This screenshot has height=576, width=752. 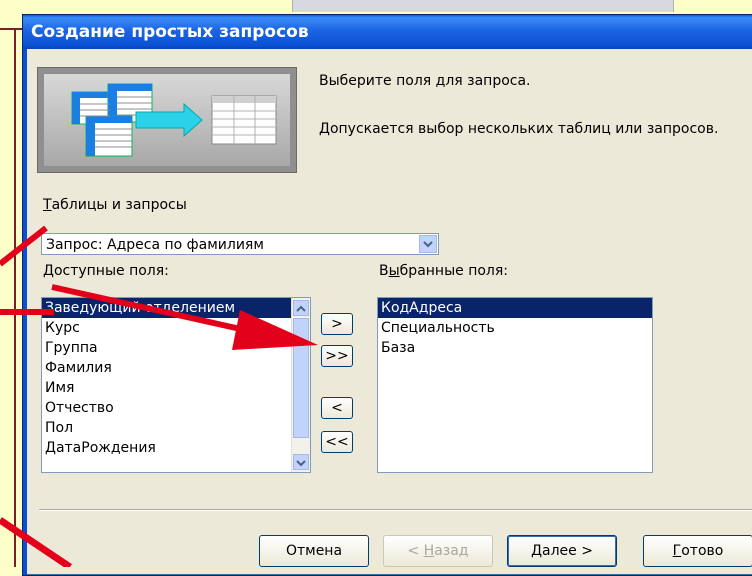 What do you see at coordinates (428, 244) in the screenshot?
I see `chevron-down-icon` at bounding box center [428, 244].